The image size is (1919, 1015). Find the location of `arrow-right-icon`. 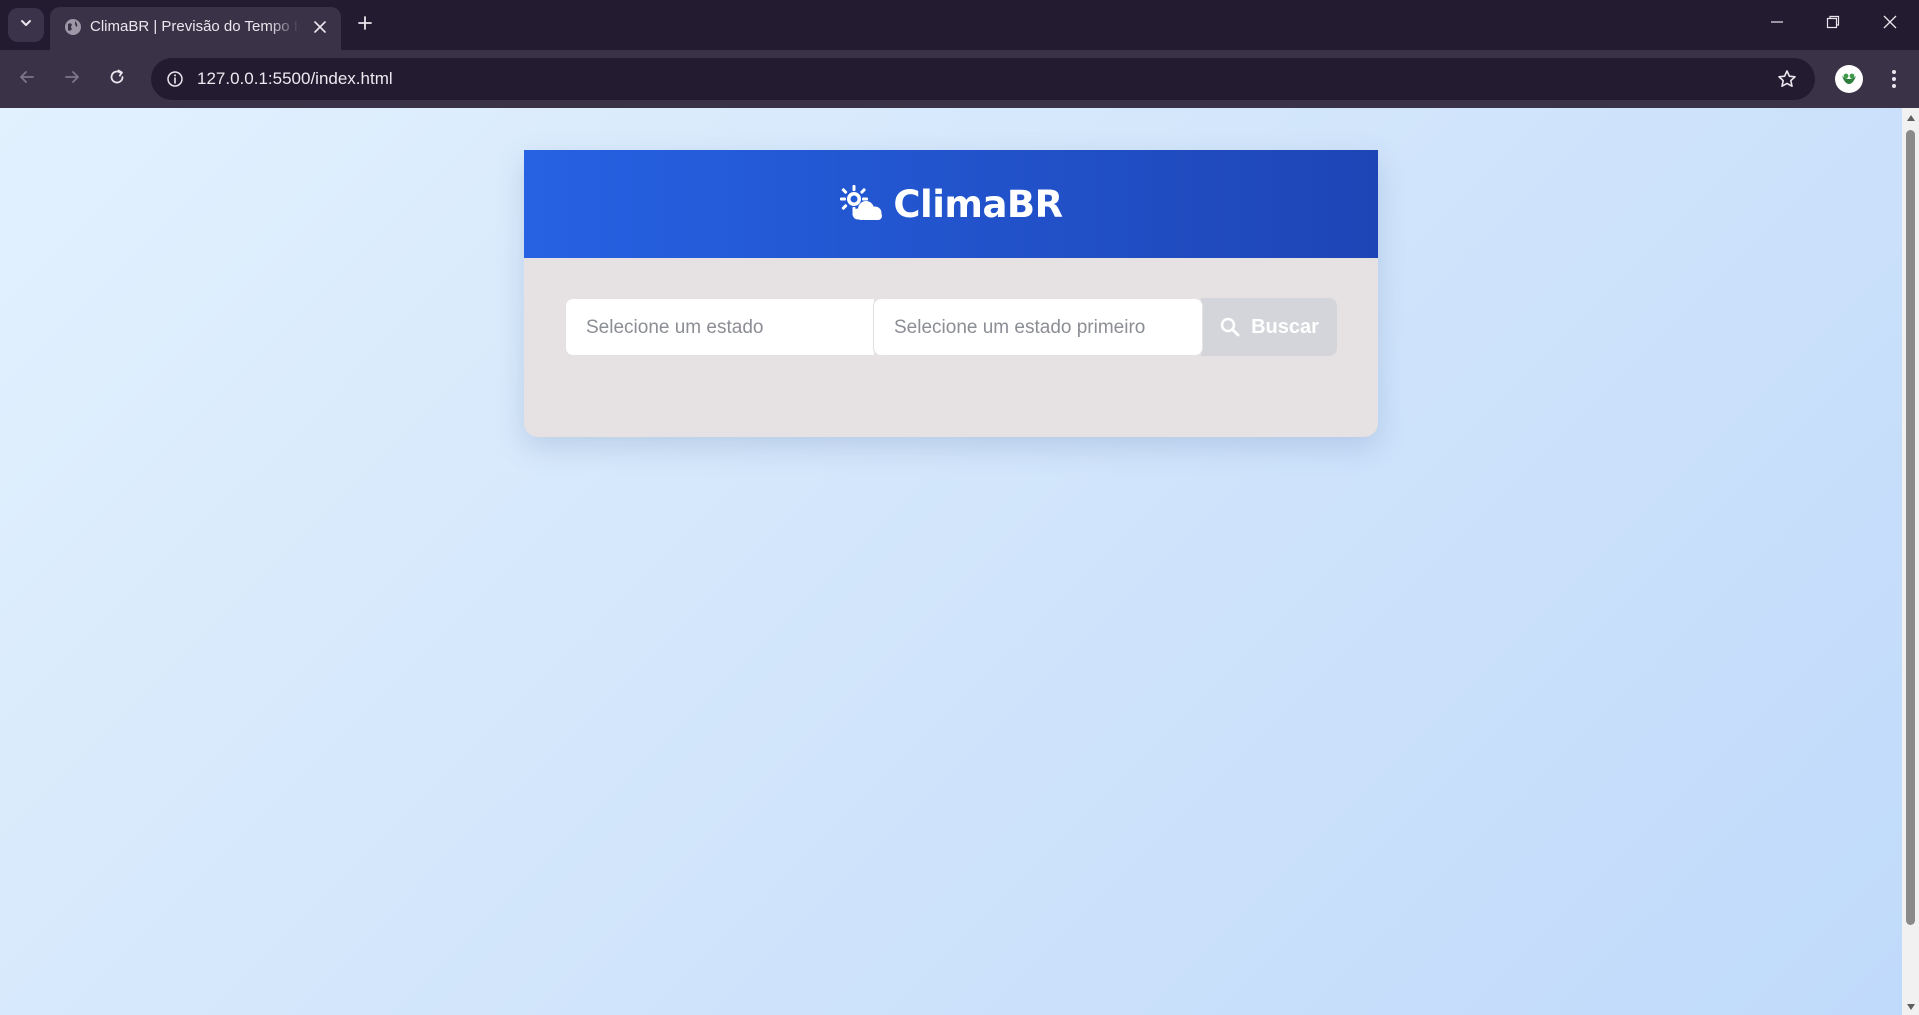

arrow-right-icon is located at coordinates (72, 79).